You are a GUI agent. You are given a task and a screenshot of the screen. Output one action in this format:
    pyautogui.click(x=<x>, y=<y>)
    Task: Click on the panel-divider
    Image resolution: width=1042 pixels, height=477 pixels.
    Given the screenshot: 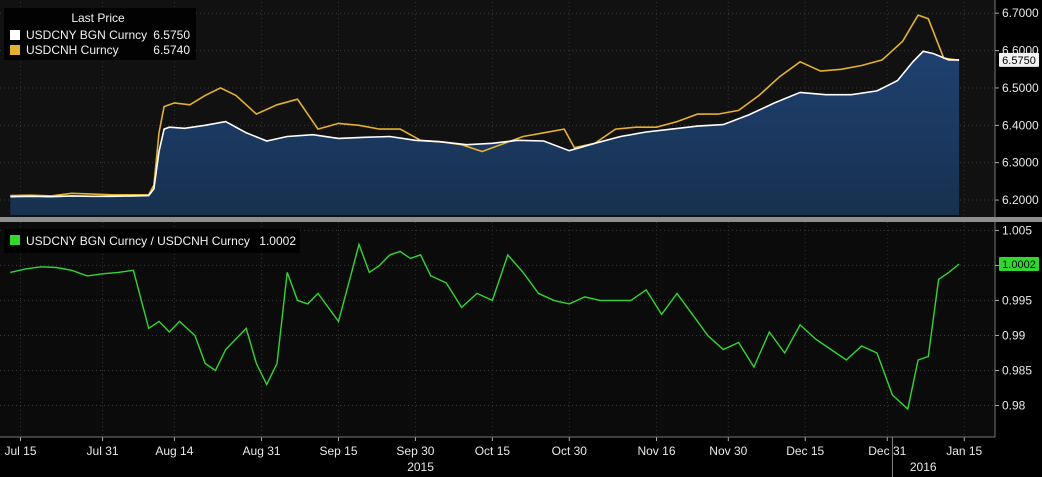 What is the action you would take?
    pyautogui.click(x=521, y=219)
    